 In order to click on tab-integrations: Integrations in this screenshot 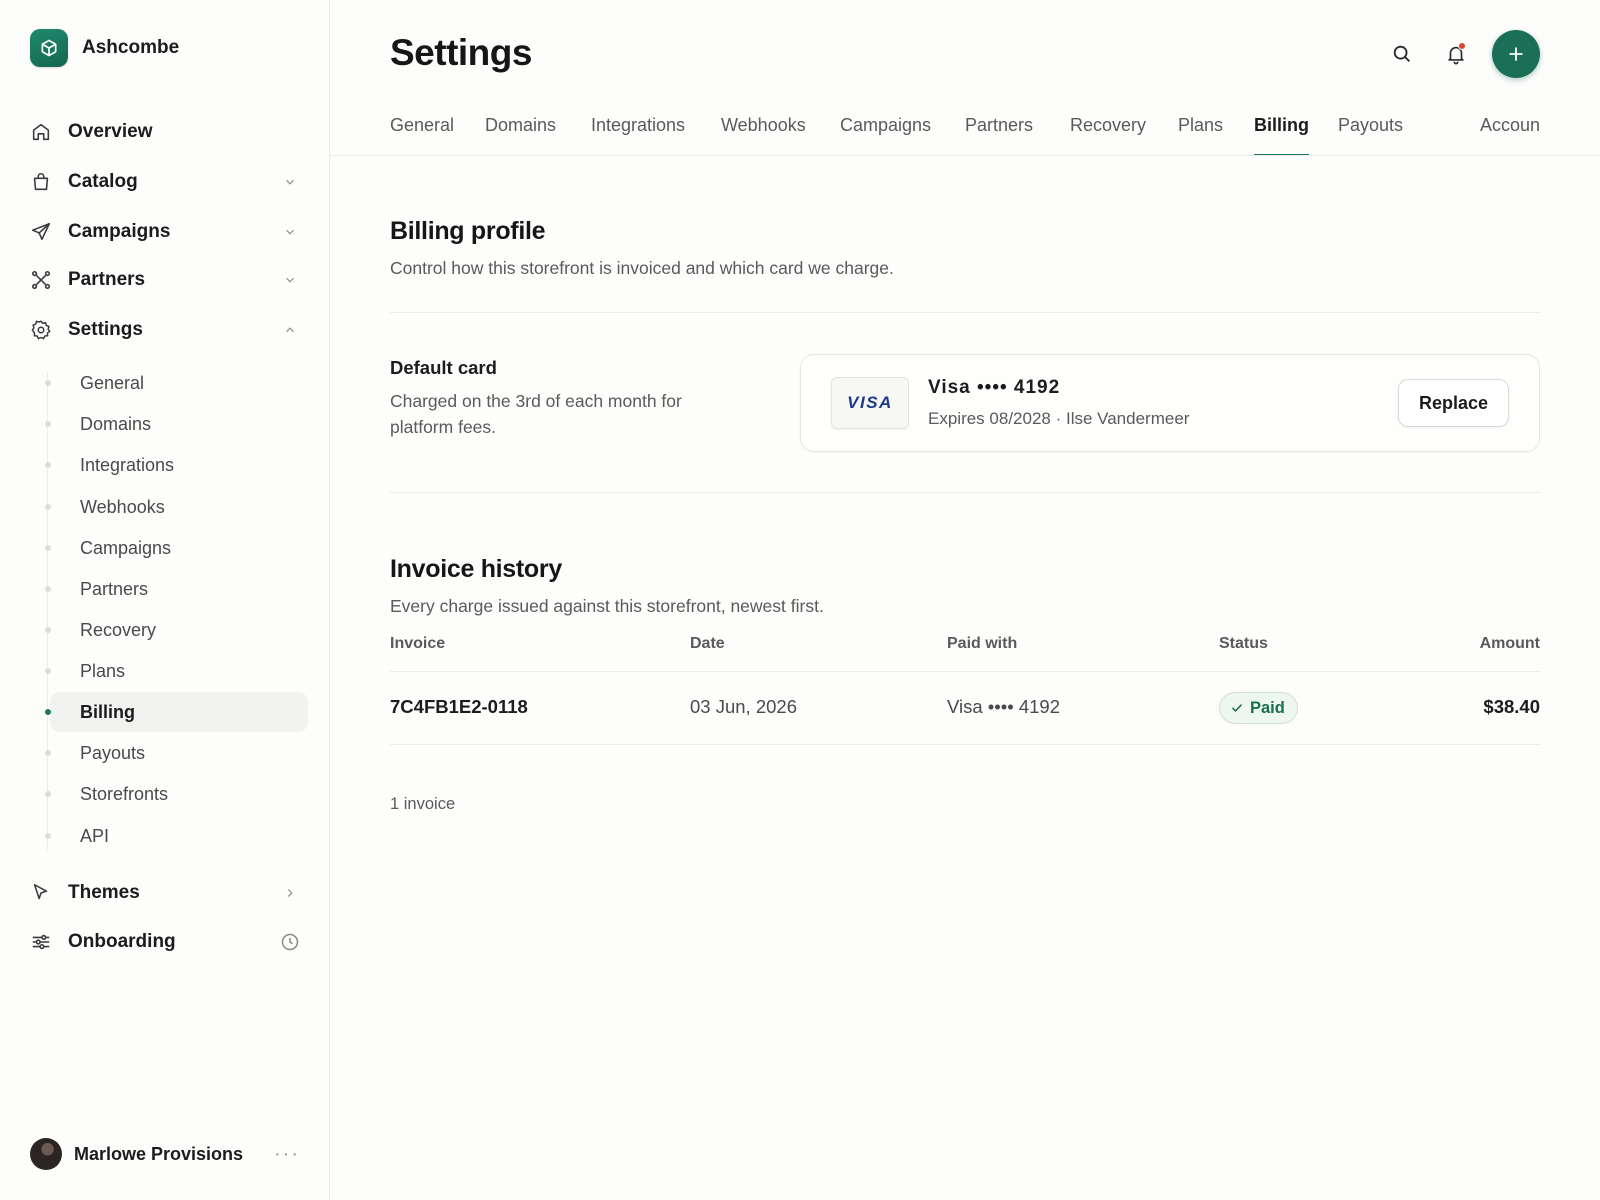, I will do `click(638, 134)`.